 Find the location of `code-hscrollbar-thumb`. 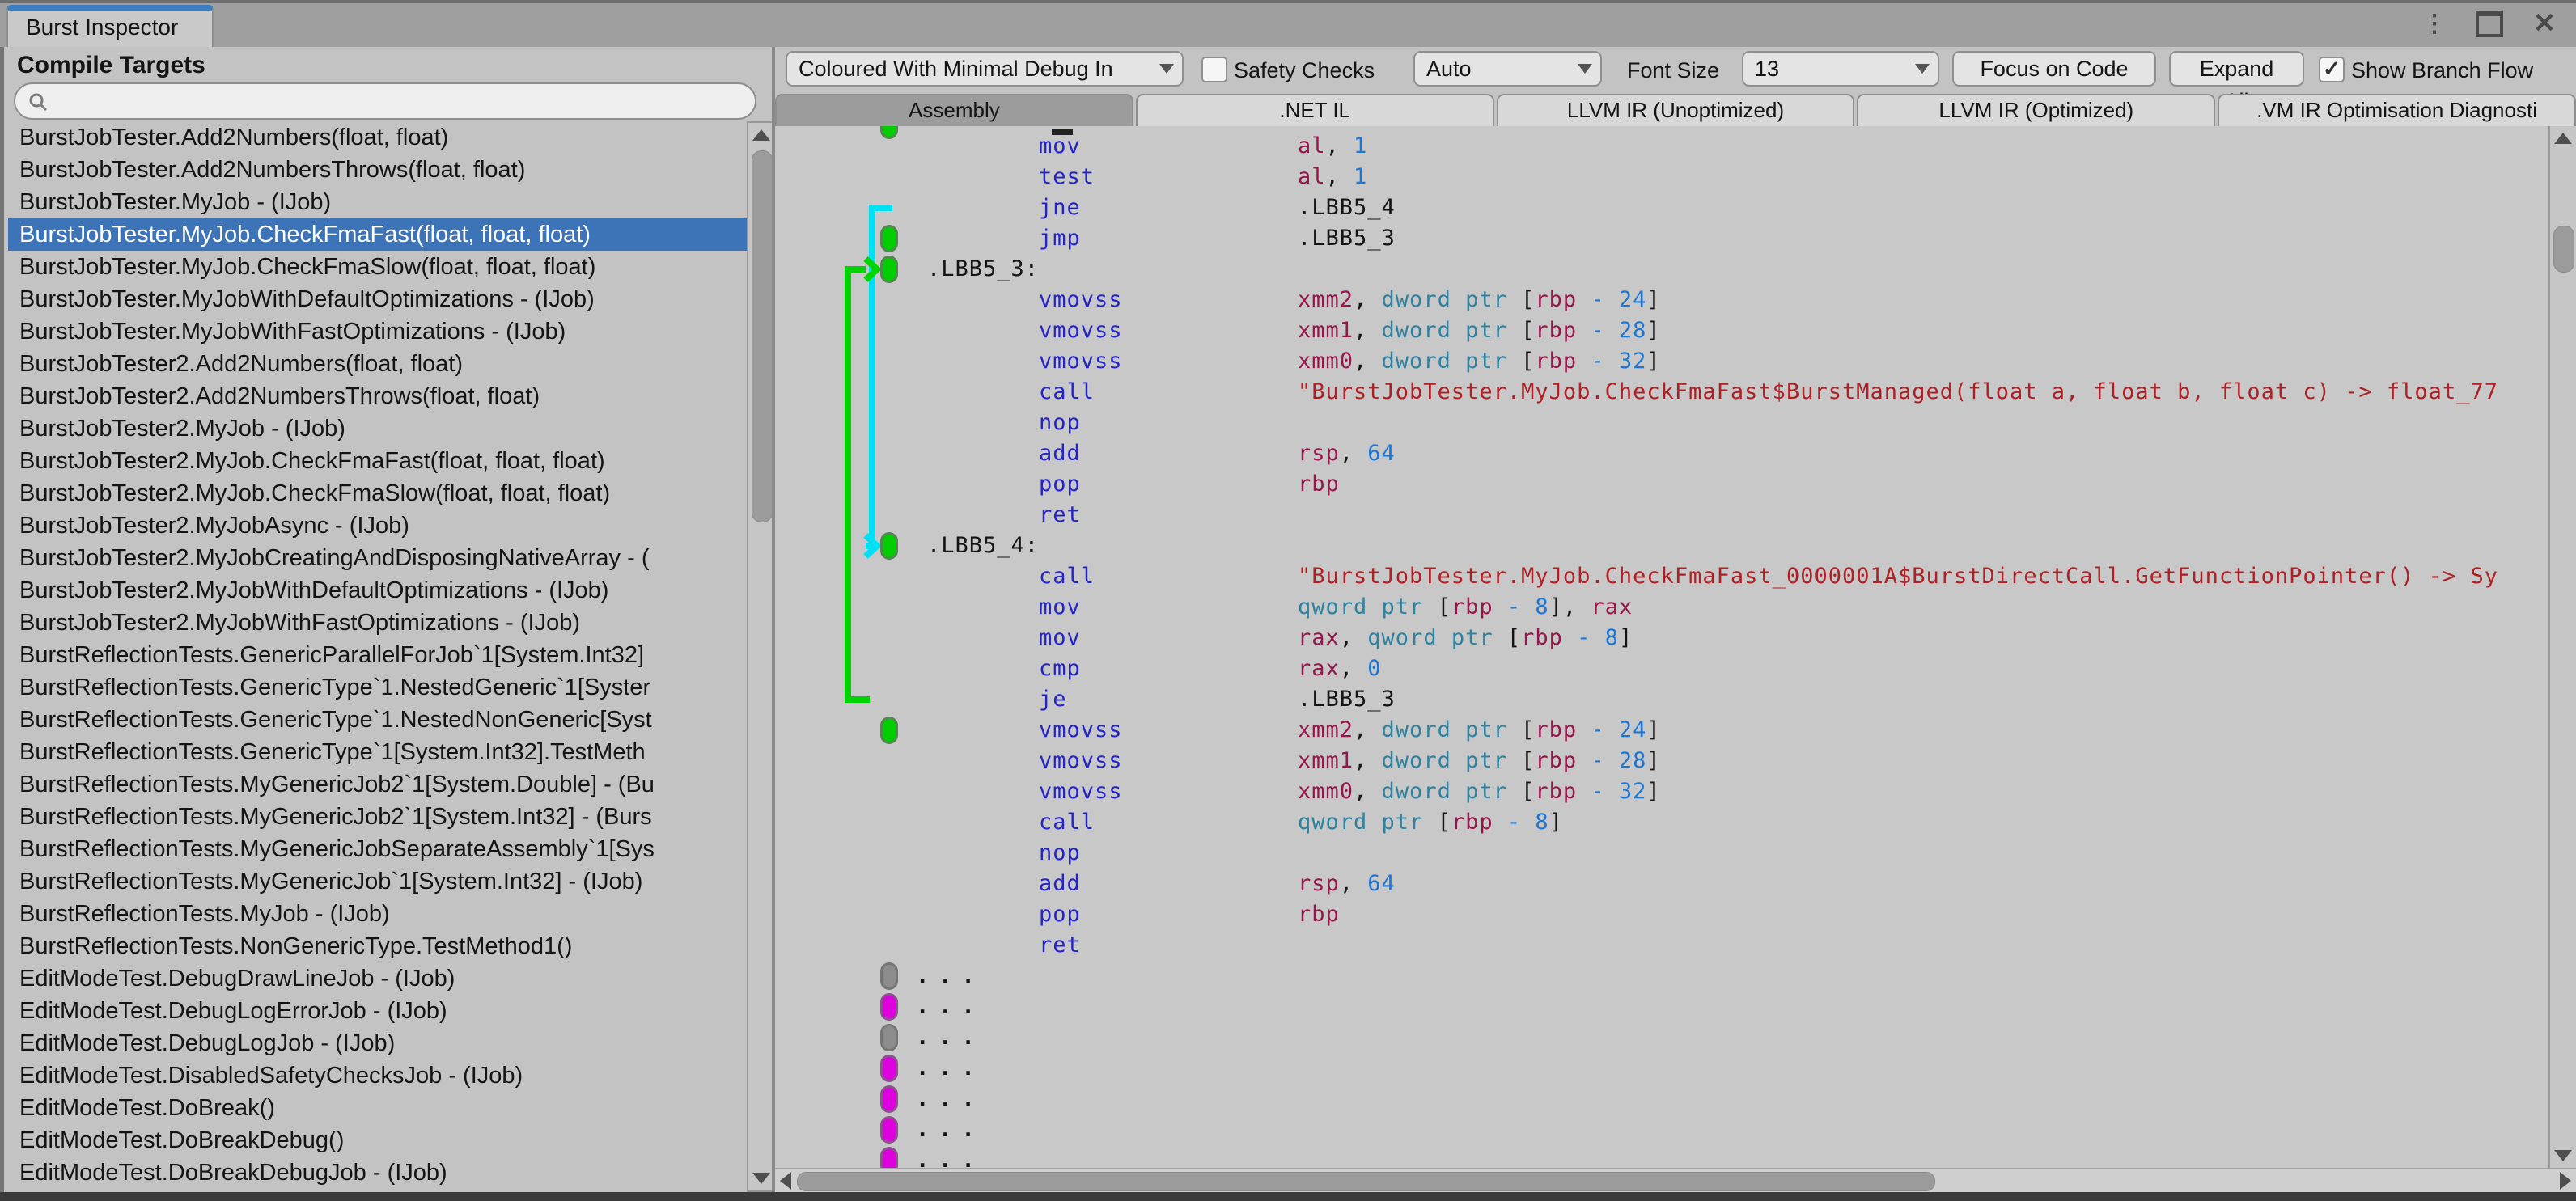

code-hscrollbar-thumb is located at coordinates (1366, 1181).